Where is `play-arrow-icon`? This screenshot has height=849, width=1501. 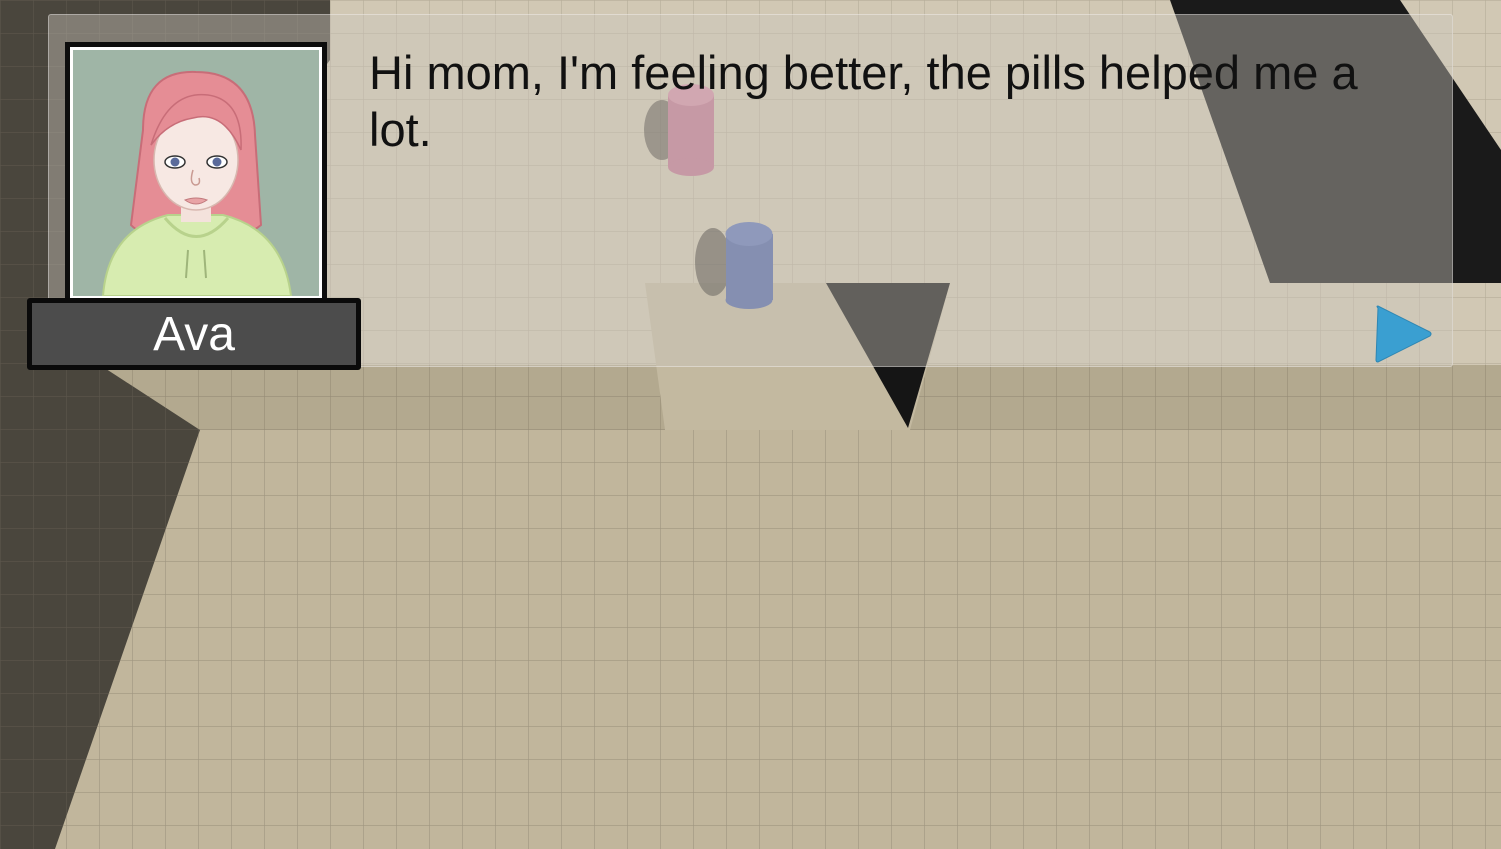
play-arrow-icon is located at coordinates (1403, 334).